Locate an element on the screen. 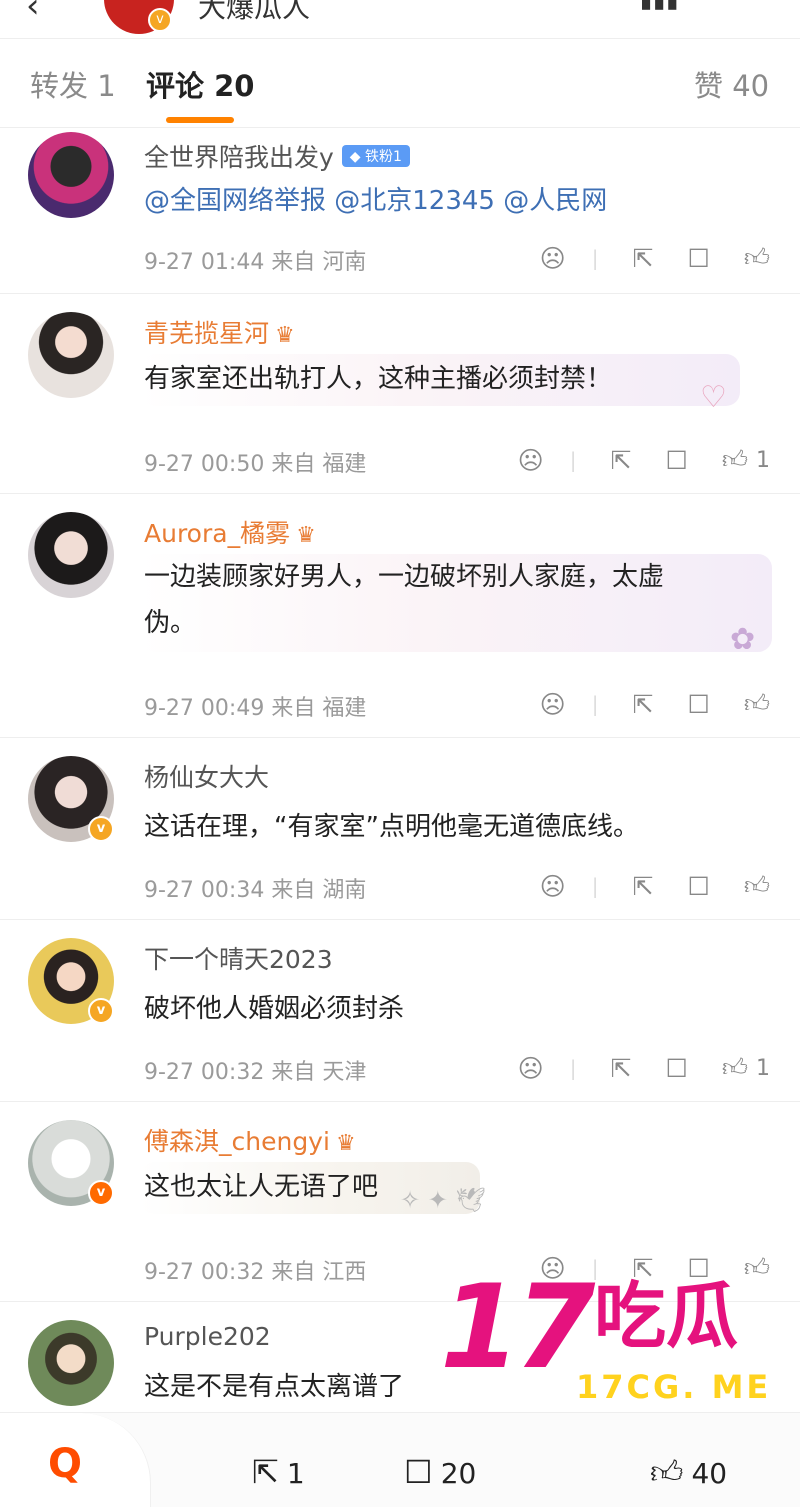  bottom-action-bar: Q ⇱ 1 ☐ 20 👍︎ 40 is located at coordinates (400, 1459).